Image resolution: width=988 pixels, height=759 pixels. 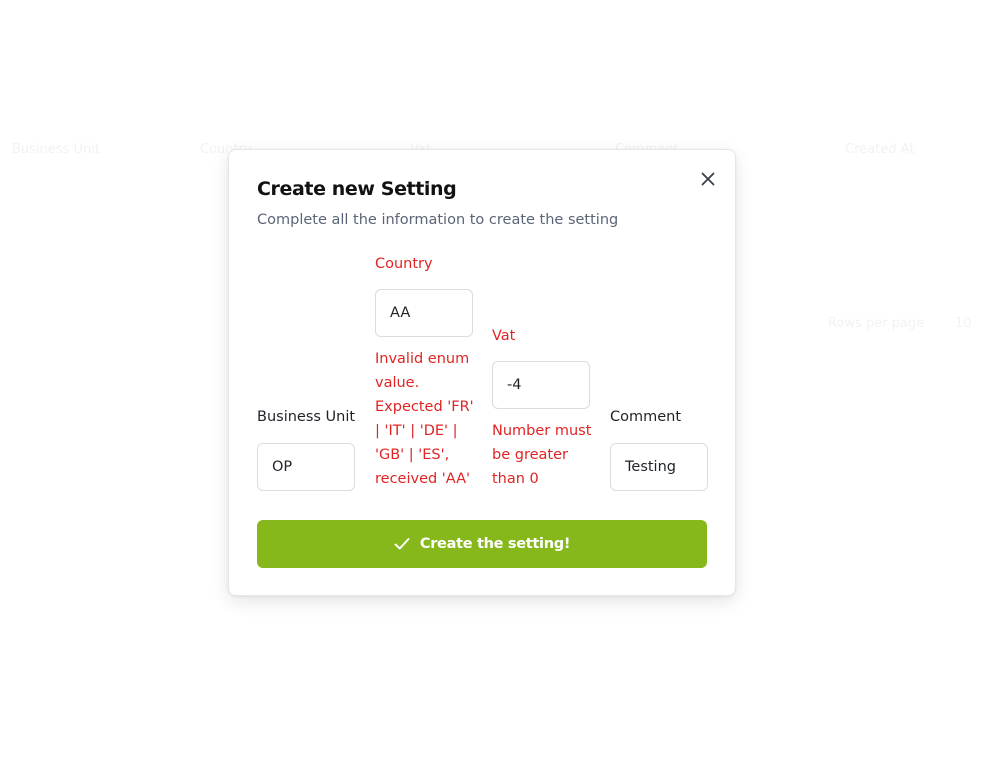 What do you see at coordinates (495, 544) in the screenshot?
I see `create-setting-button-label: Create the setting!` at bounding box center [495, 544].